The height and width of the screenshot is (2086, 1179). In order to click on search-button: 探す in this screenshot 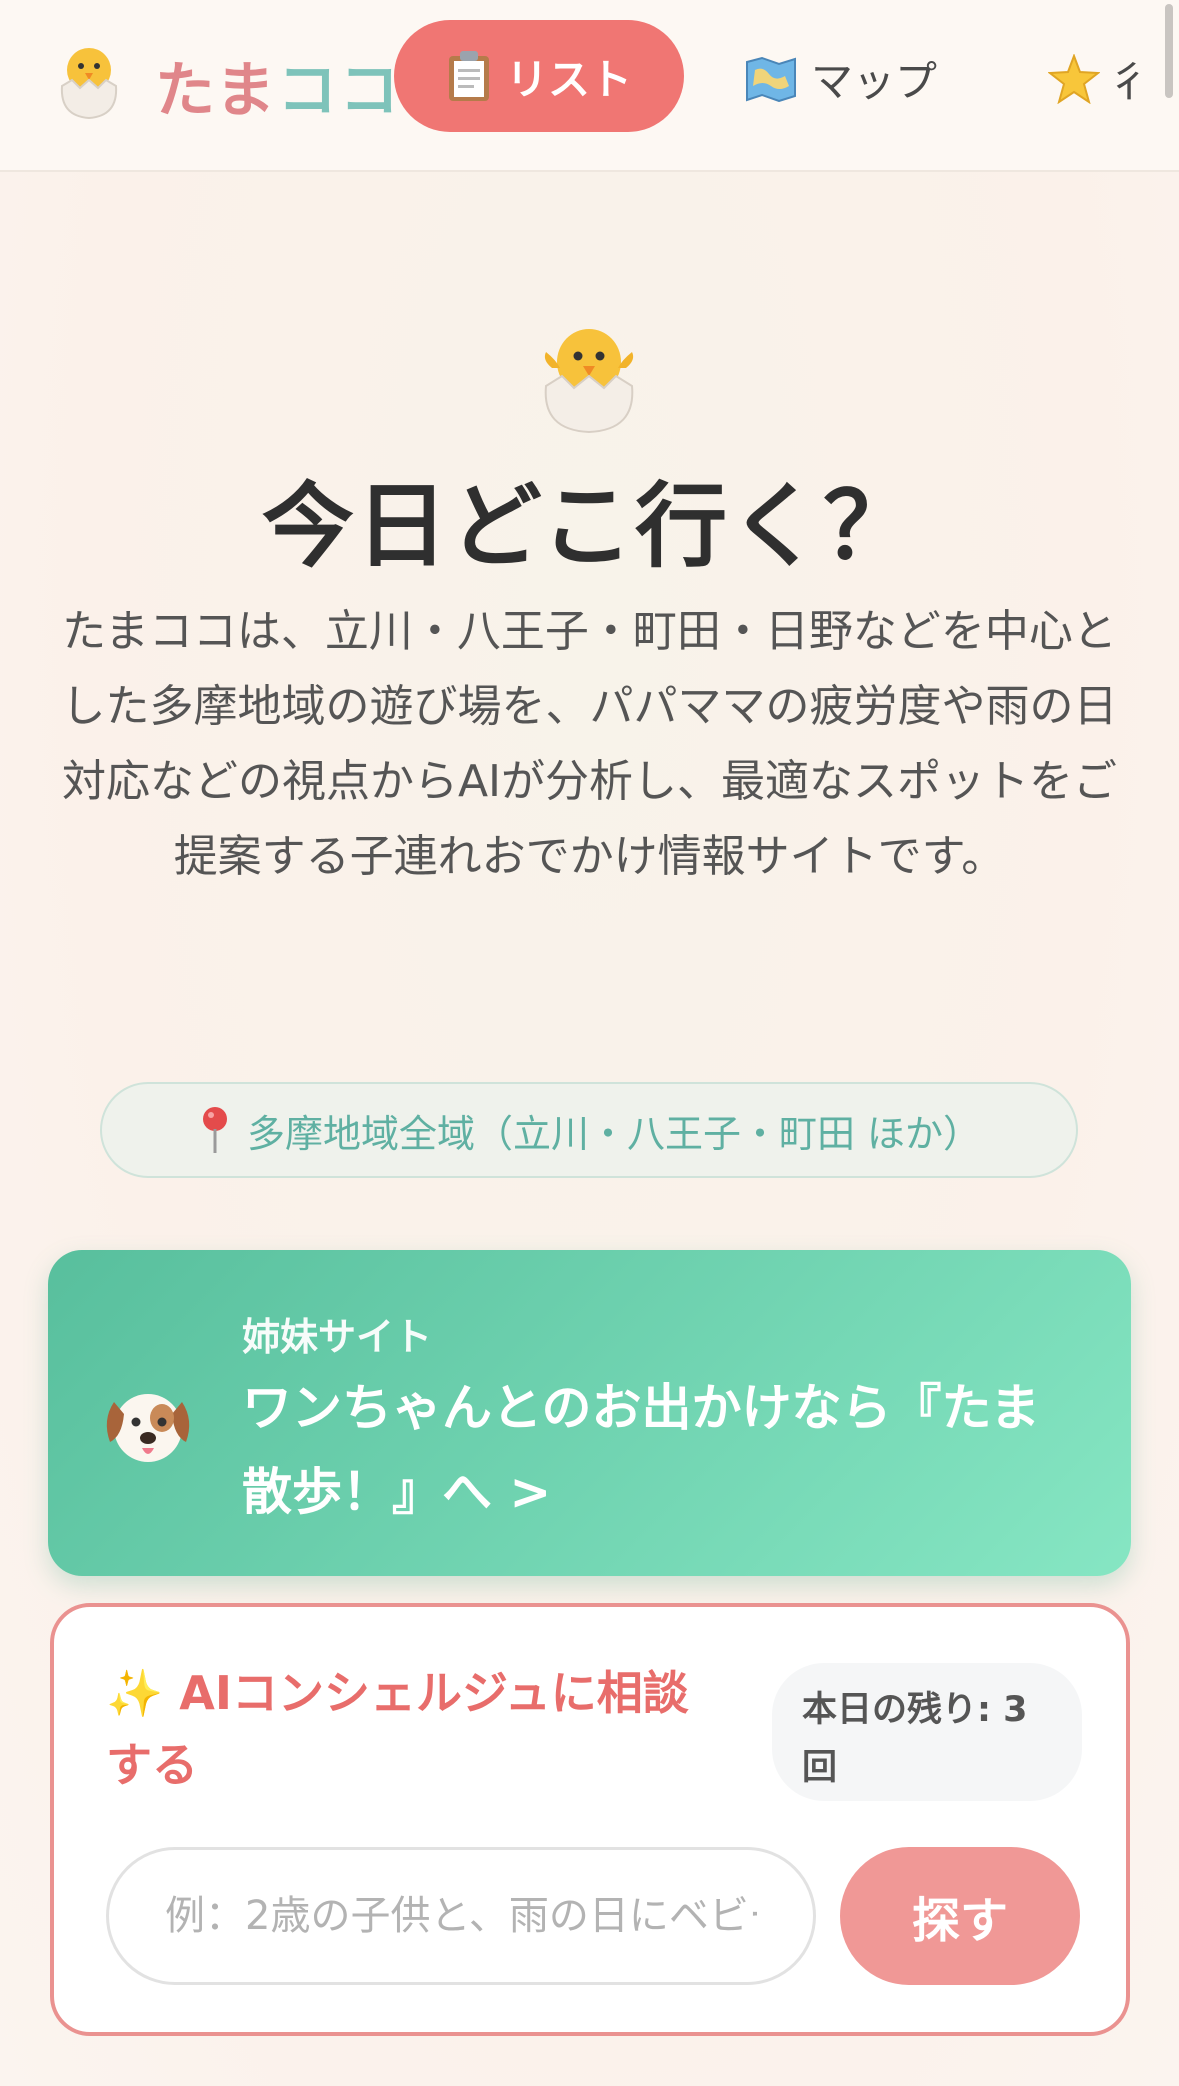, I will do `click(960, 1916)`.